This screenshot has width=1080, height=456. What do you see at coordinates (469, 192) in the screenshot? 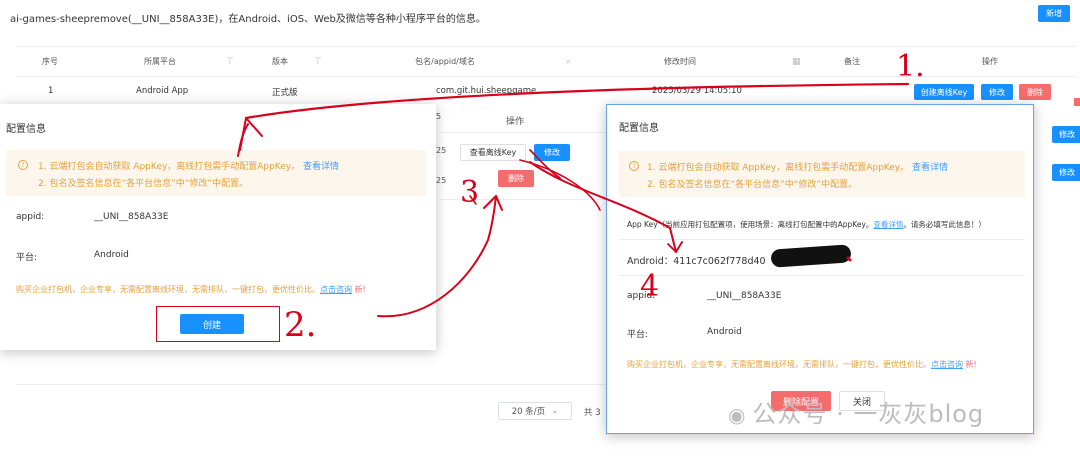
I see `annotation-3: 3` at bounding box center [469, 192].